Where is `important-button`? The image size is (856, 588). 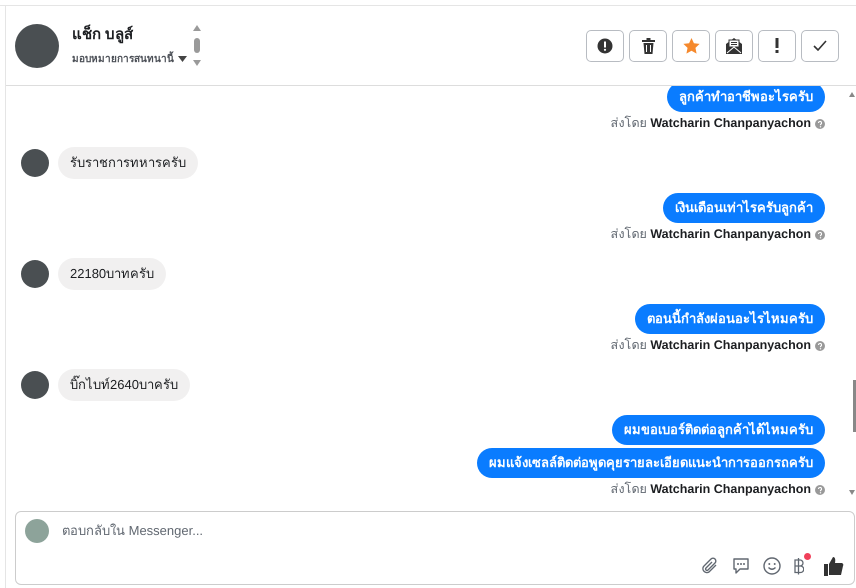 important-button is located at coordinates (777, 46).